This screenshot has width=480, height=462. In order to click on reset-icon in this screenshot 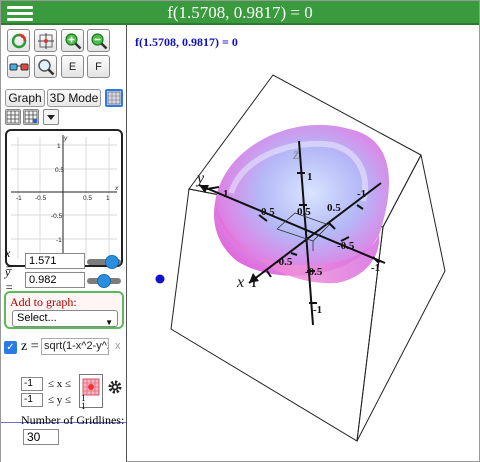, I will do `click(18, 40)`.